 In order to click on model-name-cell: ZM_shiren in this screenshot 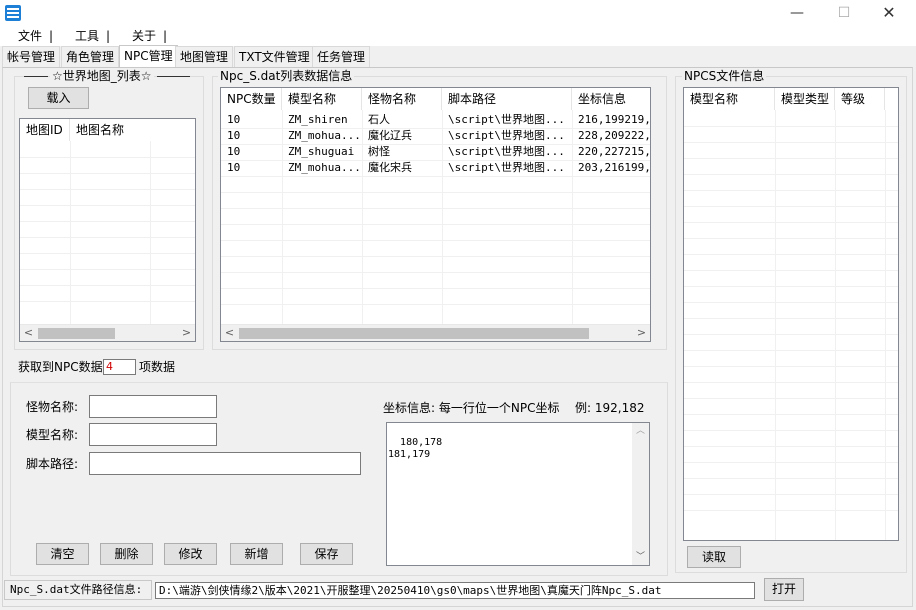, I will do `click(318, 119)`.